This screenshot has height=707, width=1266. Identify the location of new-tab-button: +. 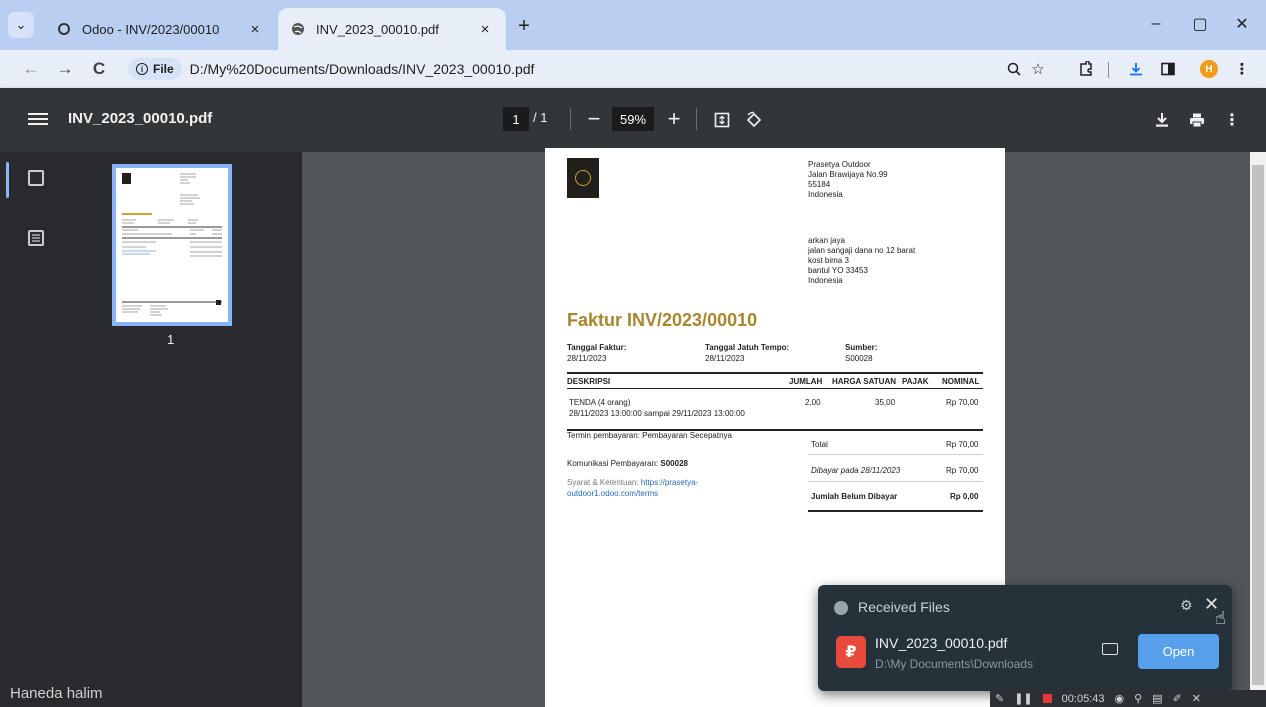
(524, 26).